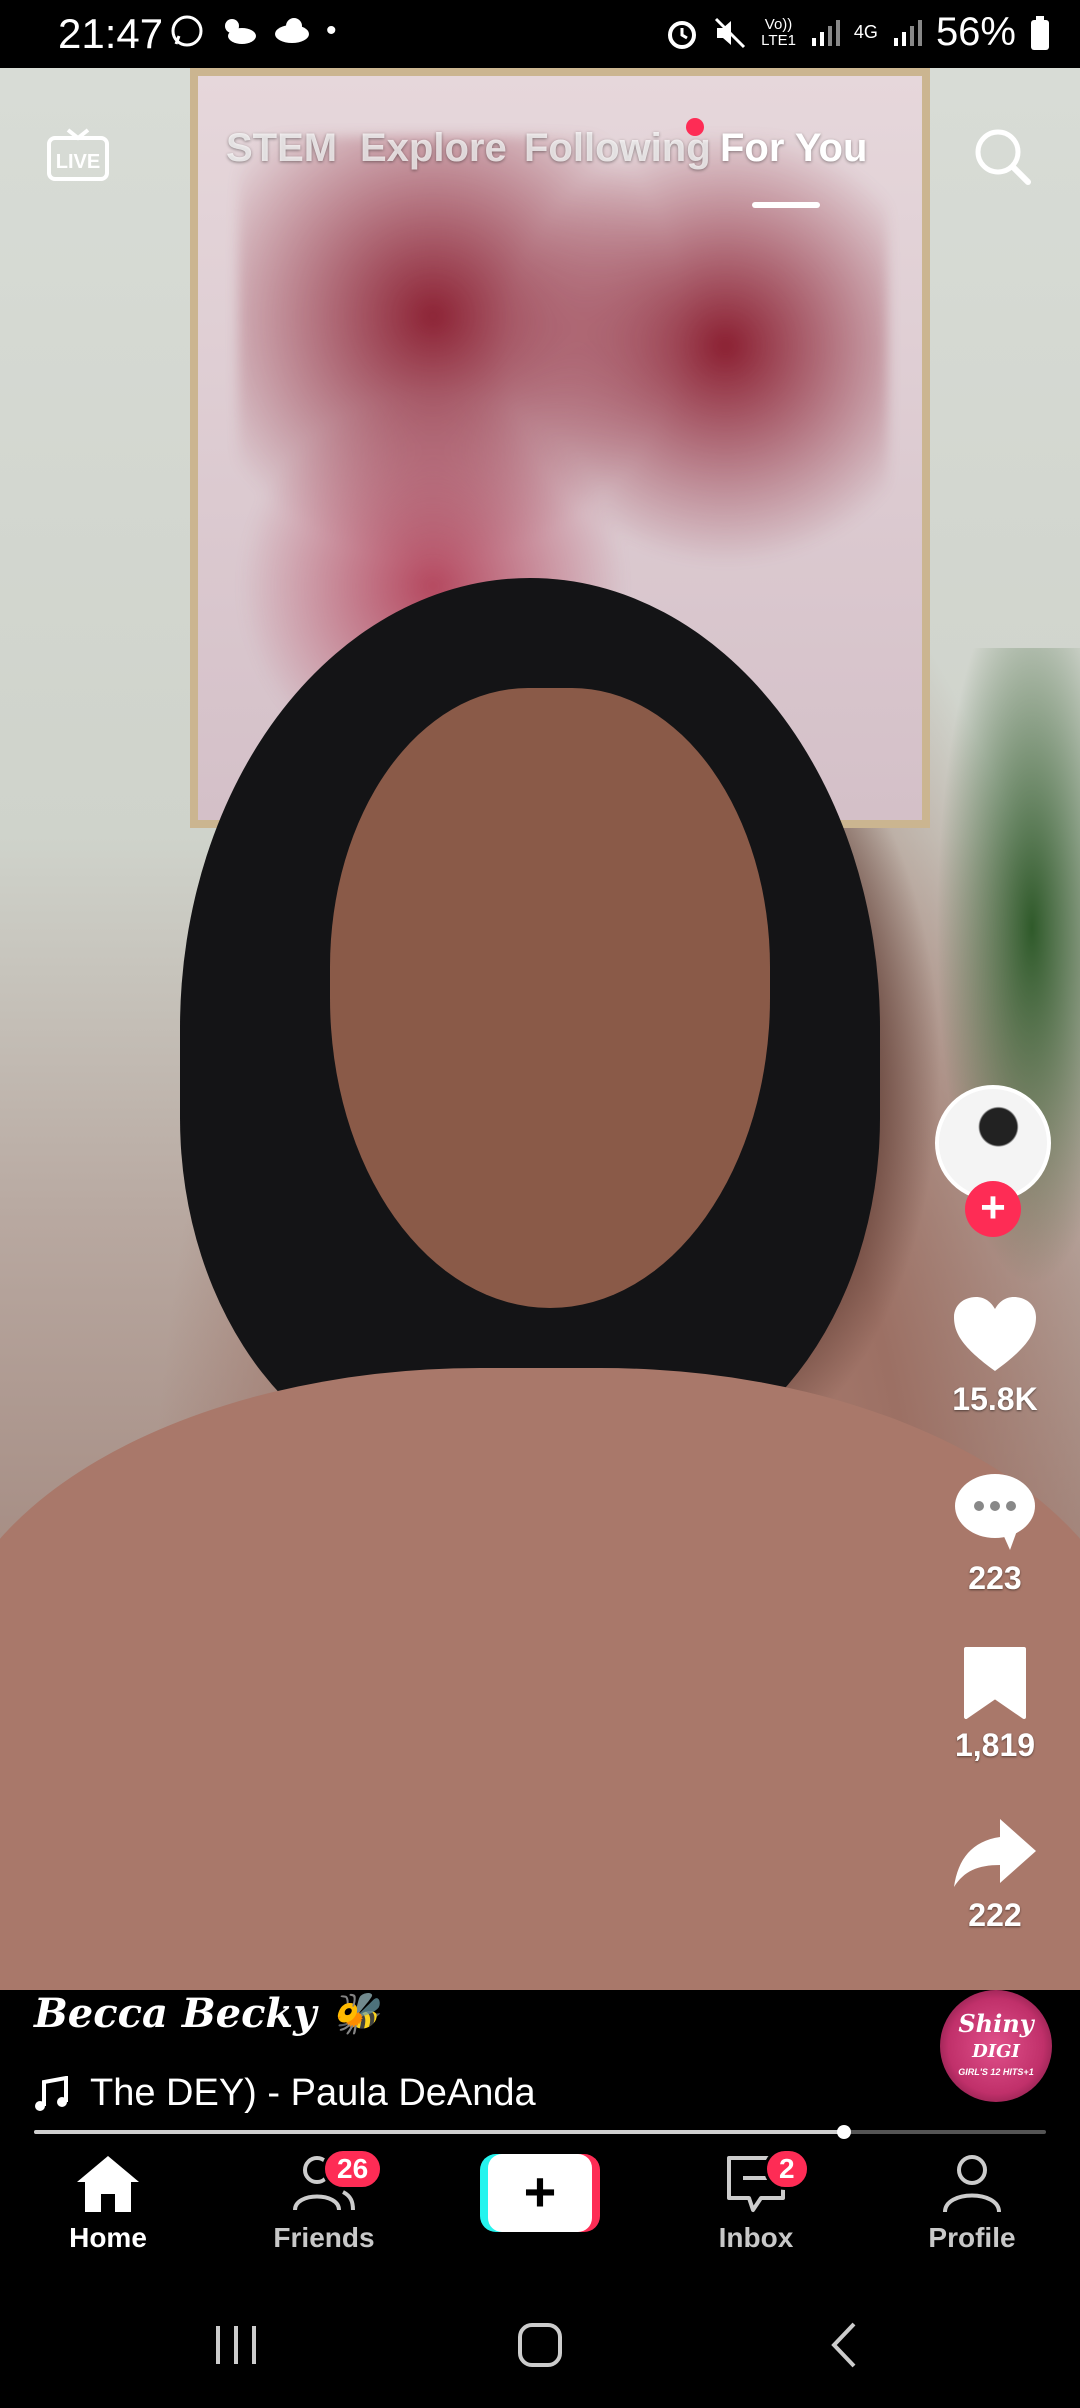 Image resolution: width=1080 pixels, height=2408 pixels. I want to click on save-count: 1,819, so click(995, 1745).